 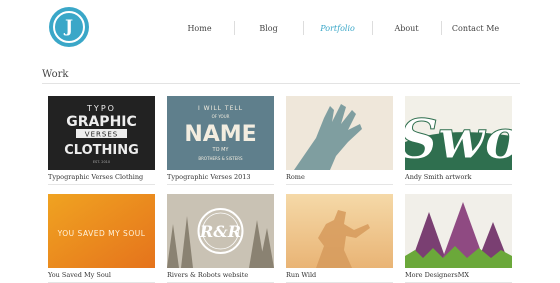 I want to click on nav-contact: Contact Me, so click(x=475, y=27).